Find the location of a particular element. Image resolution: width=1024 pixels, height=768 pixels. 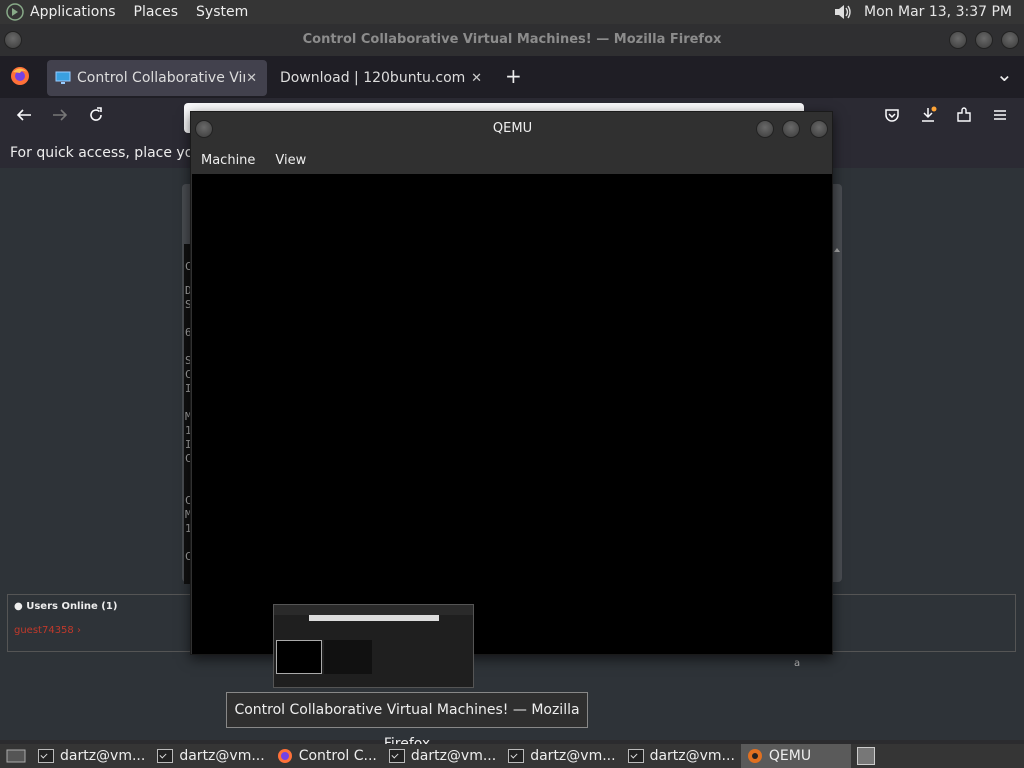

tab-label: Control Collaborative Virtua is located at coordinates (161, 78).